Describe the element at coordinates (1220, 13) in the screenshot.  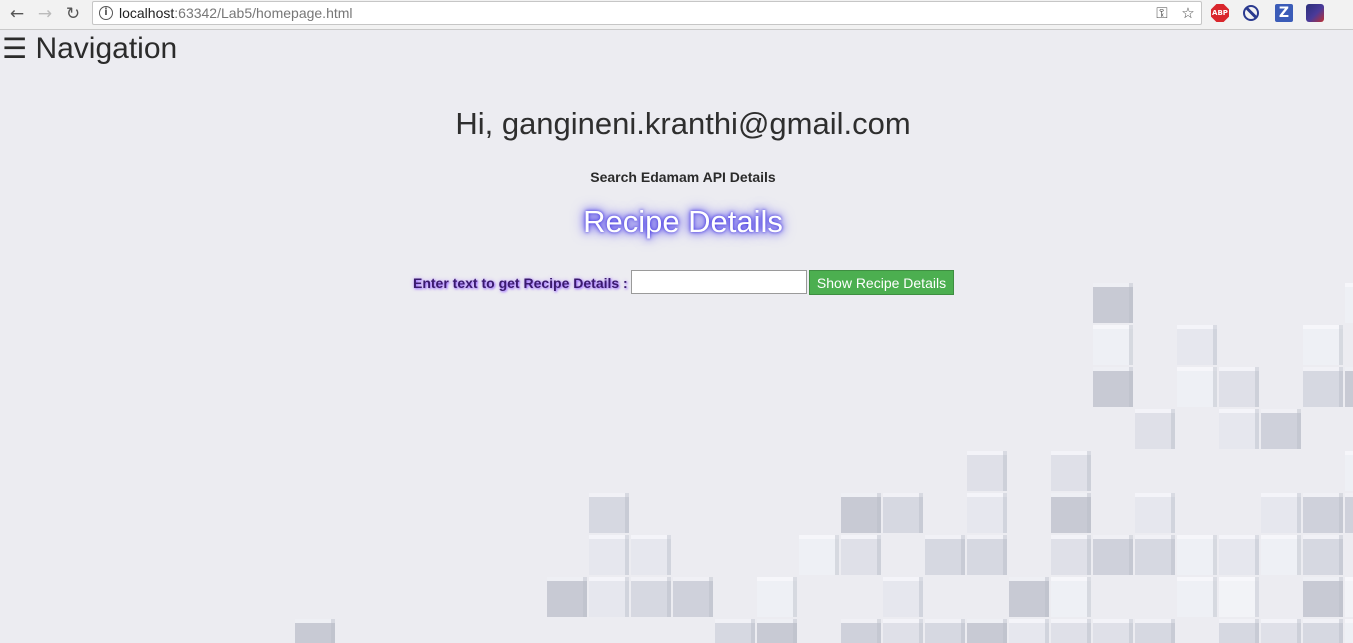
I see `adblock-plus-icon: ABP` at that location.